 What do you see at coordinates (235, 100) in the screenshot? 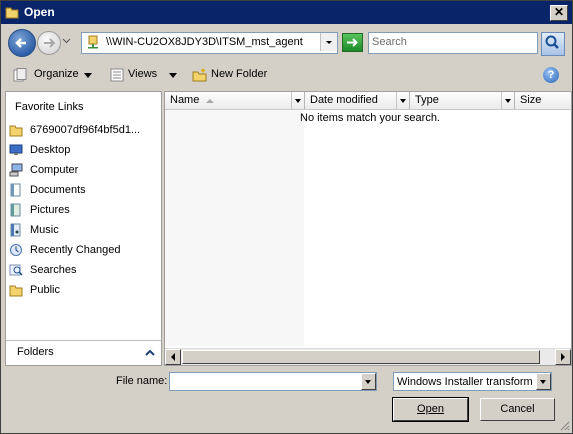
I see `column-header-name: Name` at bounding box center [235, 100].